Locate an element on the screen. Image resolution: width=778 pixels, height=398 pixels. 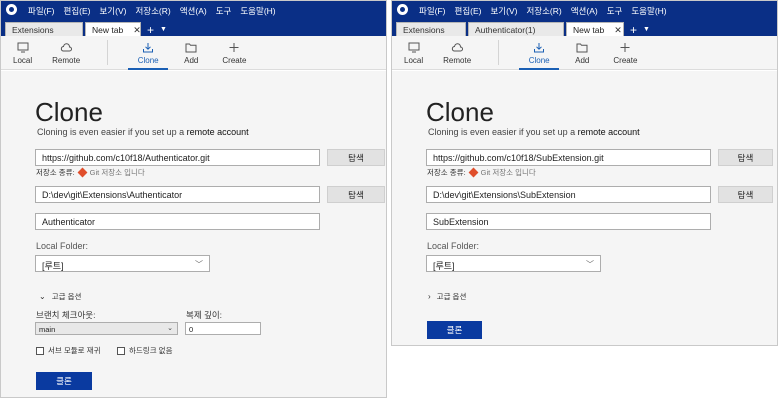
chevron-right-icon: › is located at coordinates (429, 296).